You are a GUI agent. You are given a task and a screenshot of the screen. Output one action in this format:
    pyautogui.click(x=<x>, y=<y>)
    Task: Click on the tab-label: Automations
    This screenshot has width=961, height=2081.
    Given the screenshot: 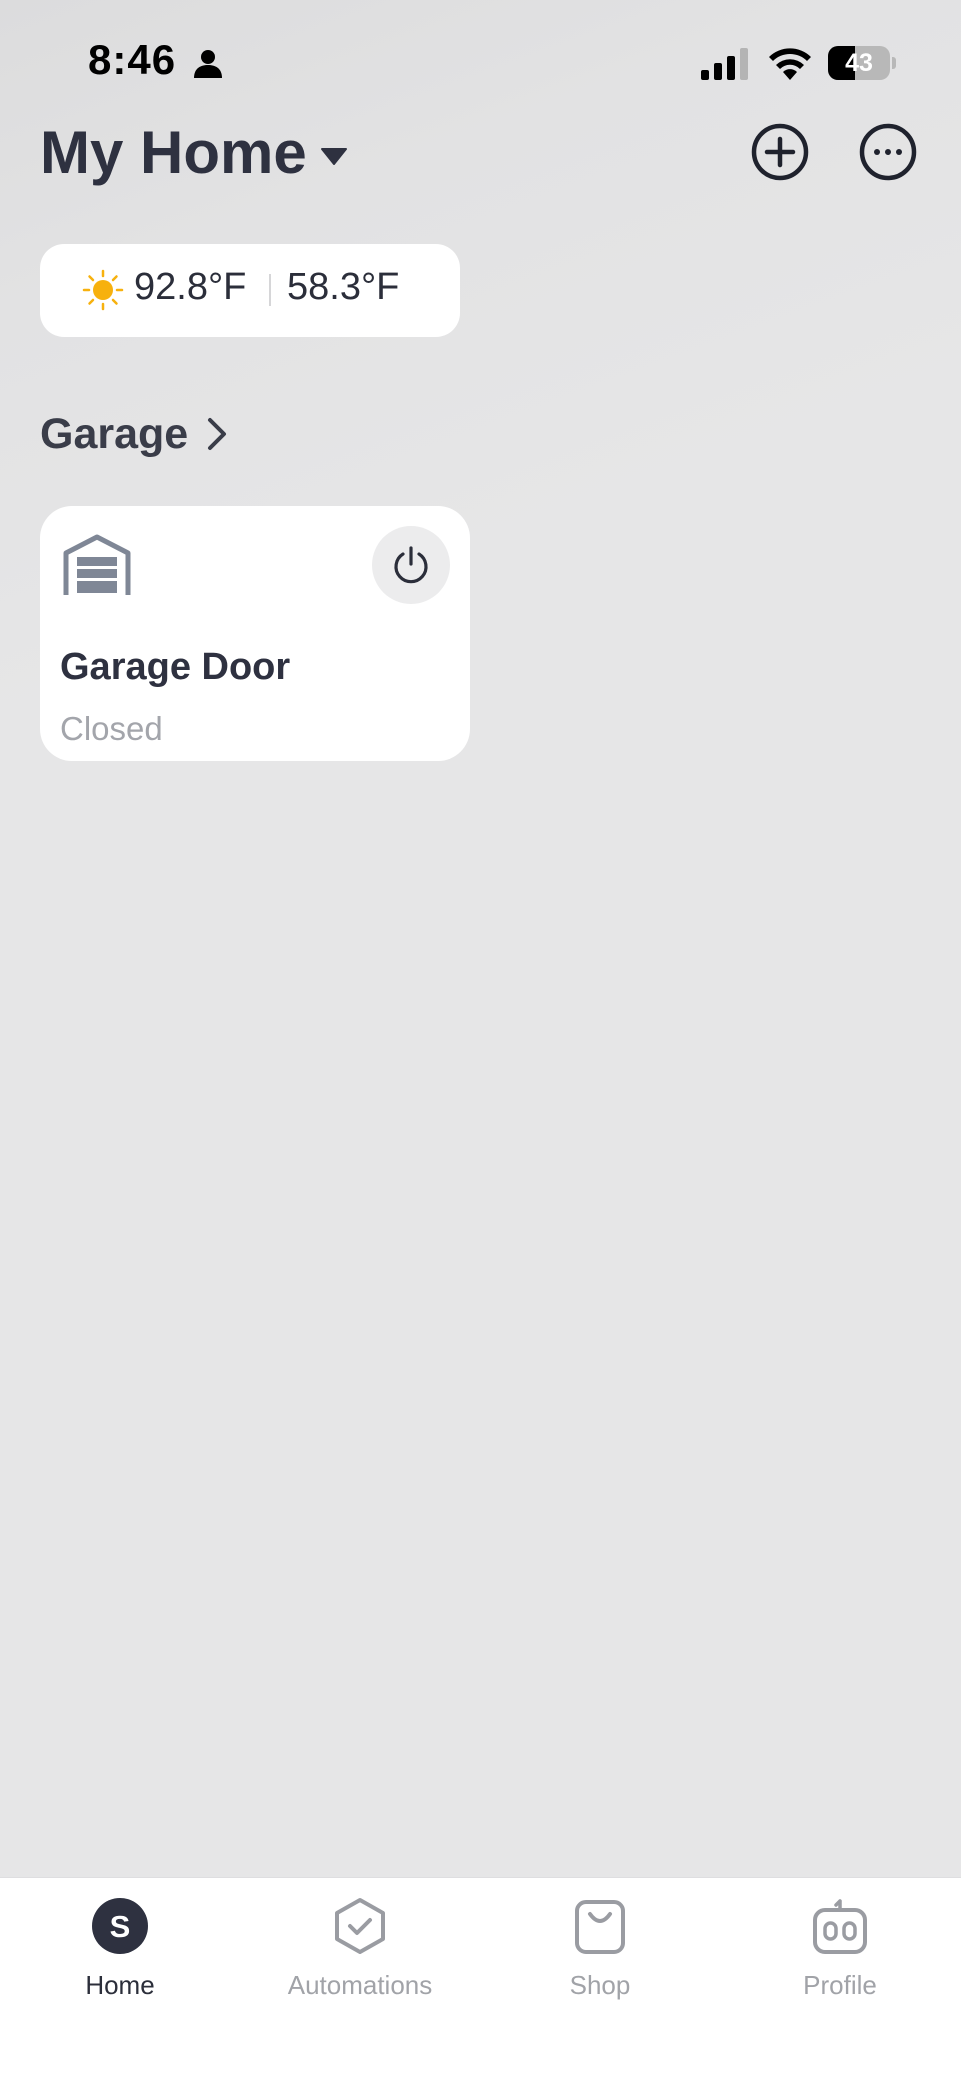 What is the action you would take?
    pyautogui.click(x=360, y=1985)
    